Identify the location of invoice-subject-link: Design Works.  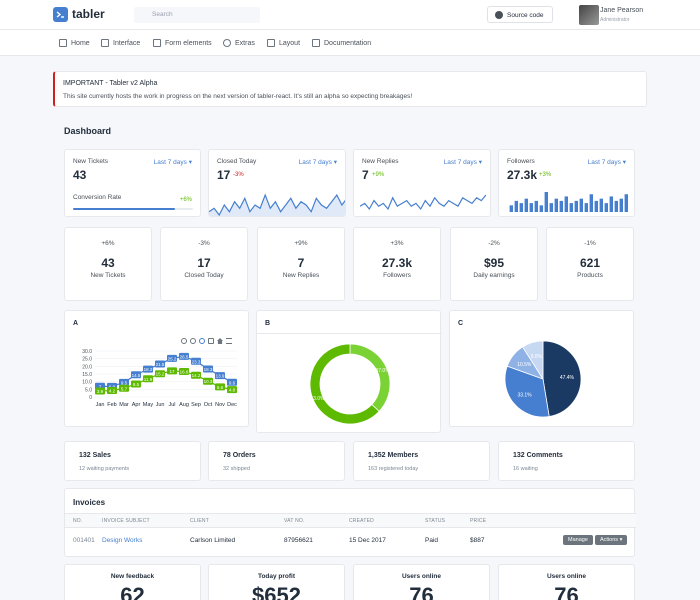
(122, 540).